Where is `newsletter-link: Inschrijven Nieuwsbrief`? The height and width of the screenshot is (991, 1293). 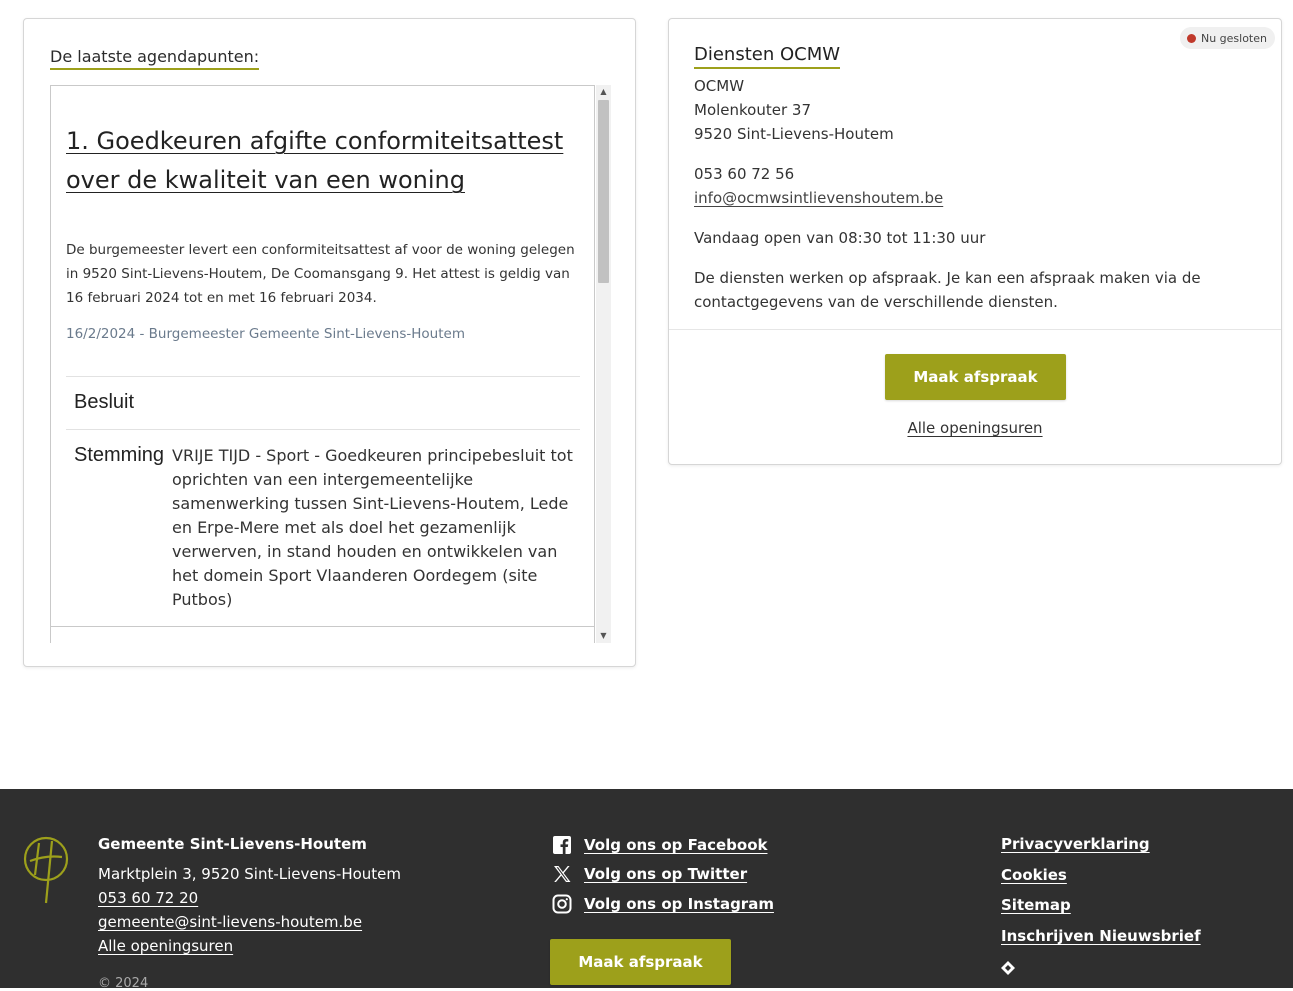
newsletter-link: Inschrijven Nieuwsbrief is located at coordinates (1101, 936).